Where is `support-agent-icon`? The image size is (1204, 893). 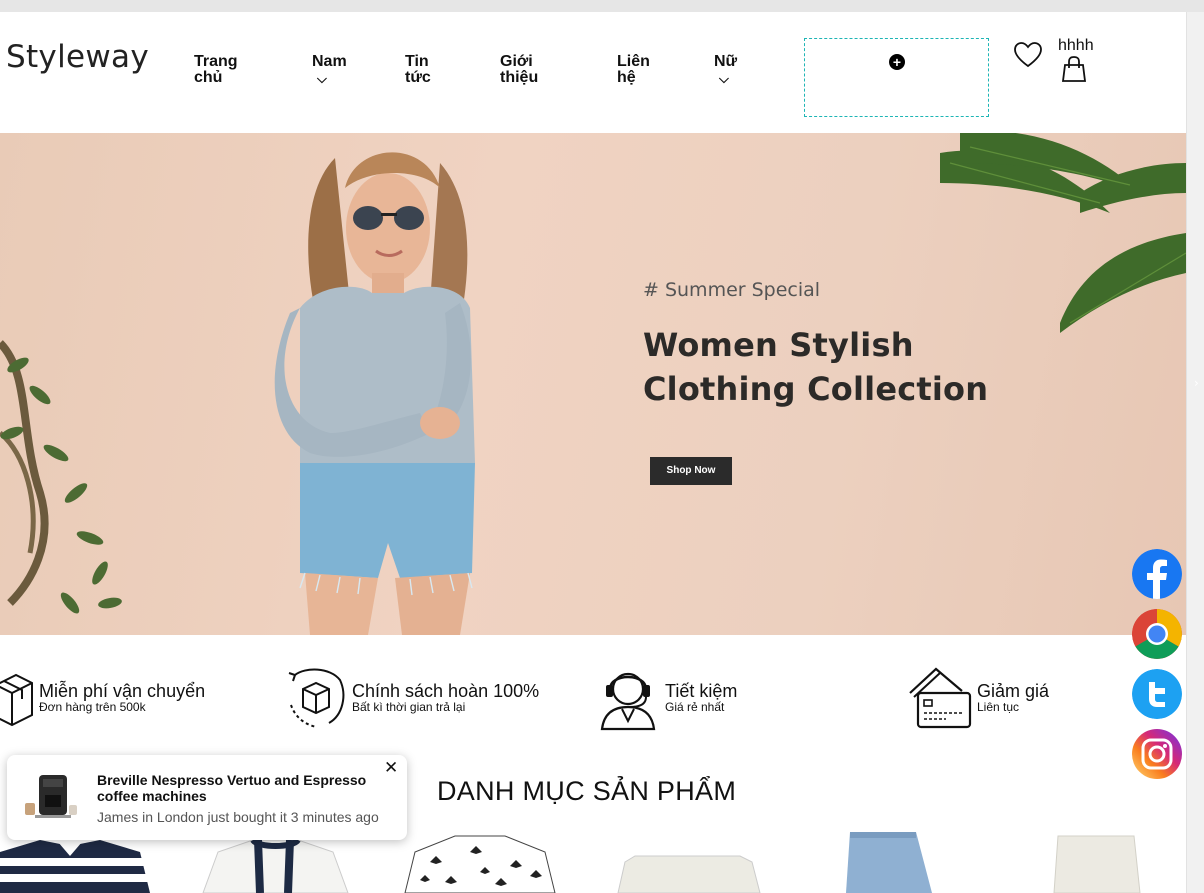 support-agent-icon is located at coordinates (628, 701).